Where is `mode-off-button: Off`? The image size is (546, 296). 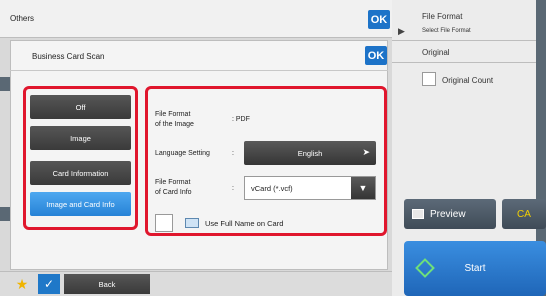 mode-off-button: Off is located at coordinates (80, 107).